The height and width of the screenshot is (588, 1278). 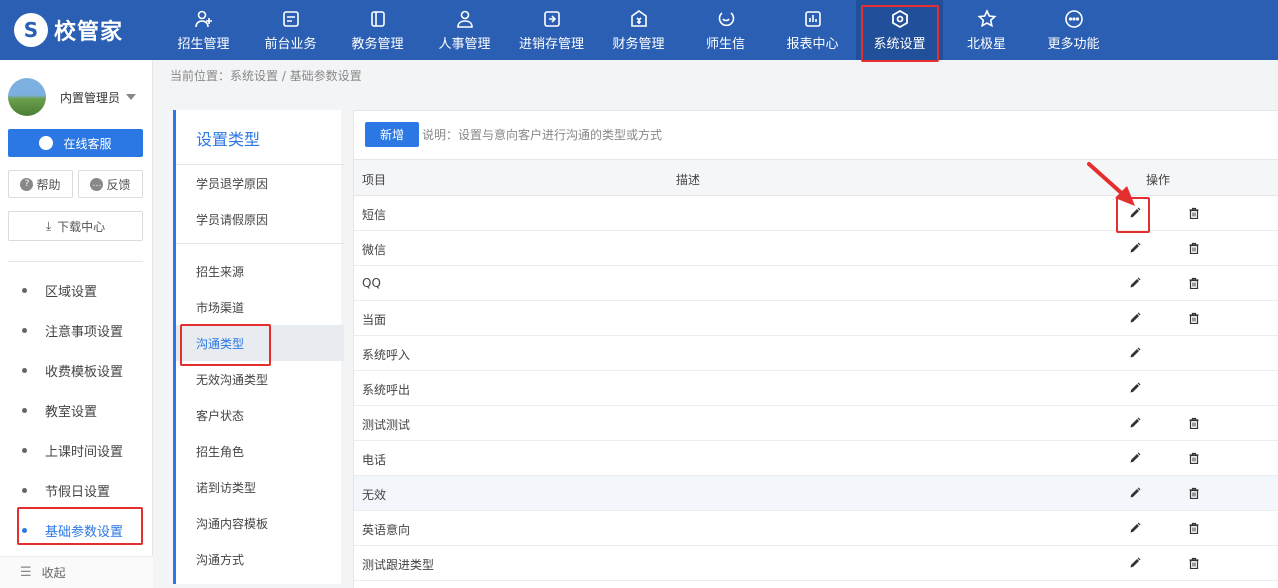 I want to click on feedback-button: … 反馈, so click(x=110, y=184).